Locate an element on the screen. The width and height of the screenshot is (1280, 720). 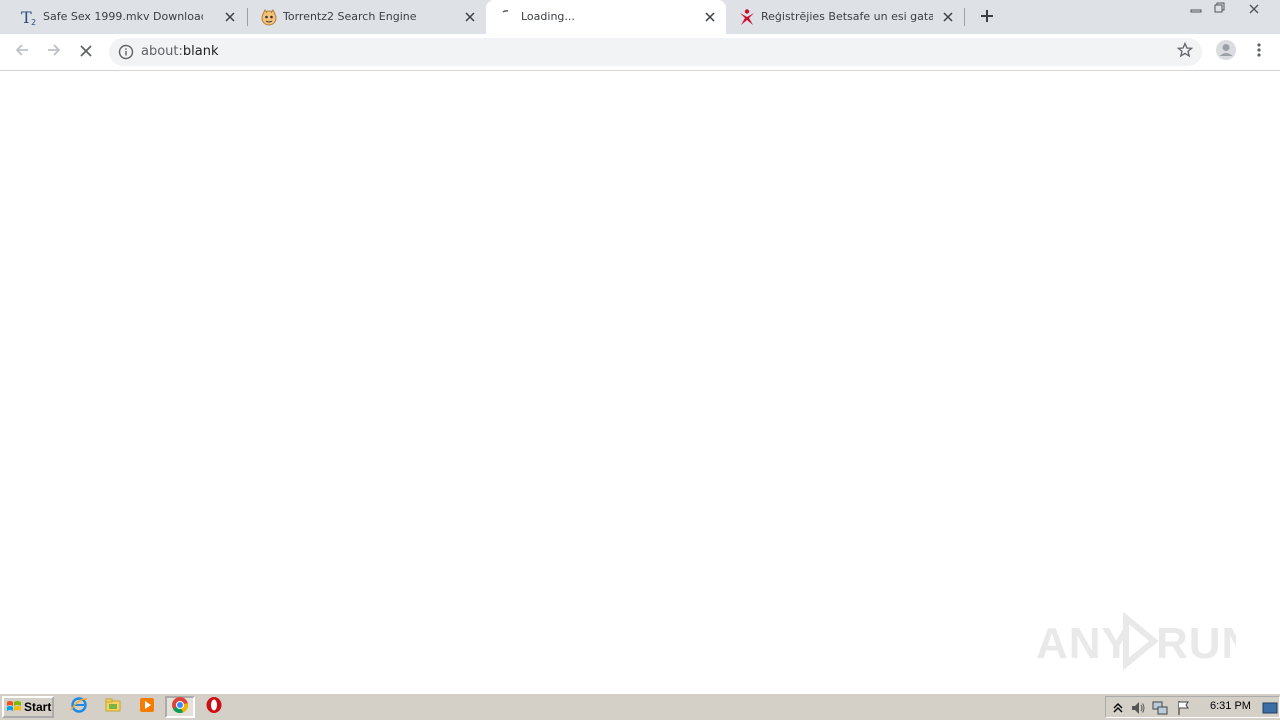
internet-explorer-icon is located at coordinates (79, 707).